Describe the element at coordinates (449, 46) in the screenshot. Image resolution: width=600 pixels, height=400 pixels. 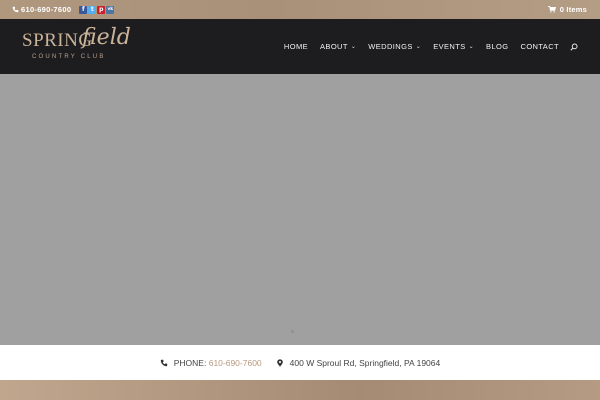
I see `nav-label: EVENTS` at that location.